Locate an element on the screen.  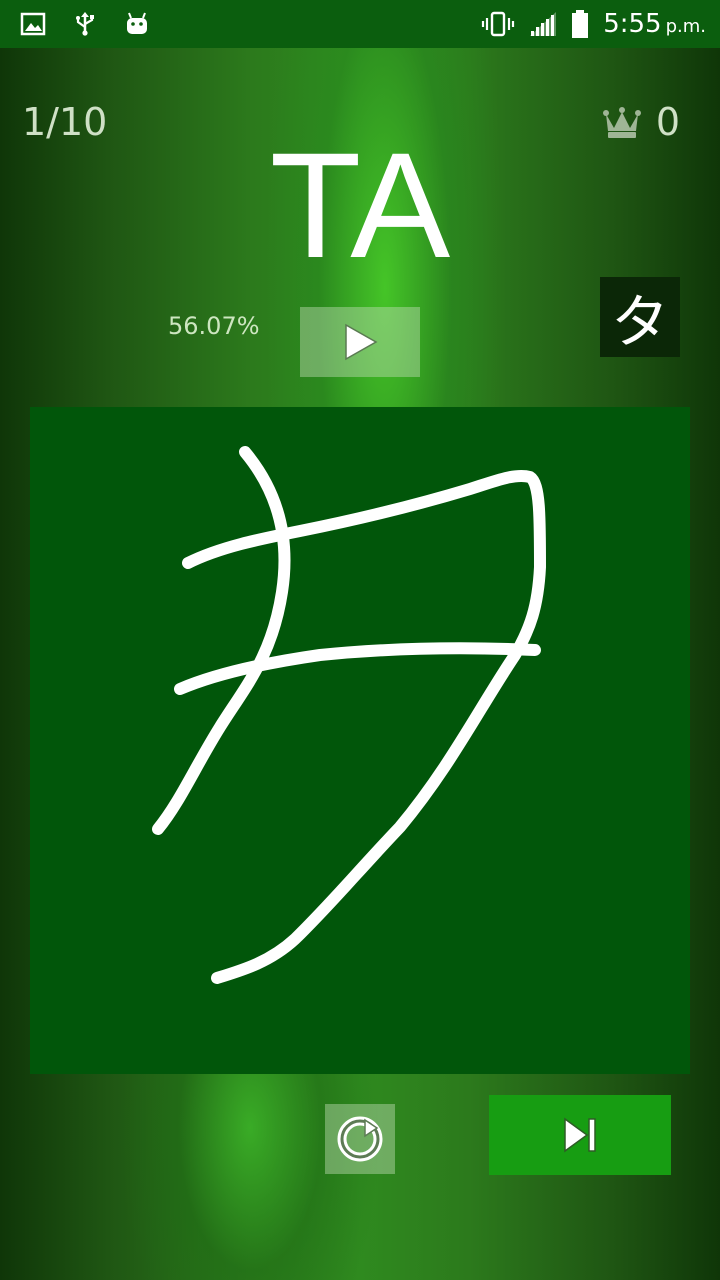
vibrate-icon is located at coordinates (498, 24).